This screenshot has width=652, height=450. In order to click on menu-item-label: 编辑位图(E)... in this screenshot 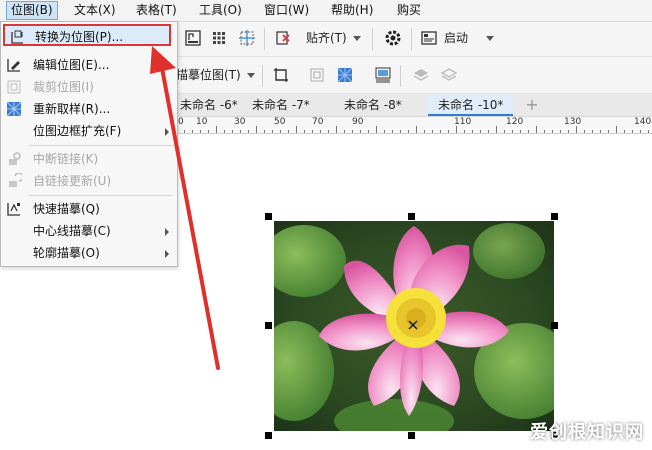, I will do `click(71, 65)`.